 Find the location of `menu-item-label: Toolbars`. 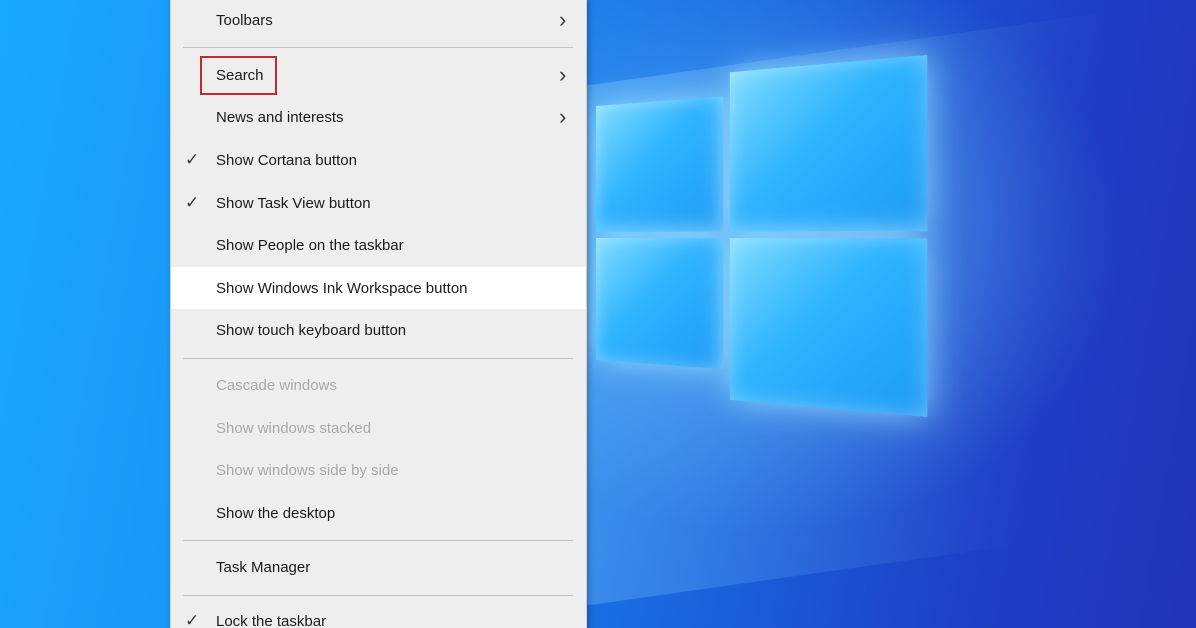

menu-item-label: Toolbars is located at coordinates (244, 20).